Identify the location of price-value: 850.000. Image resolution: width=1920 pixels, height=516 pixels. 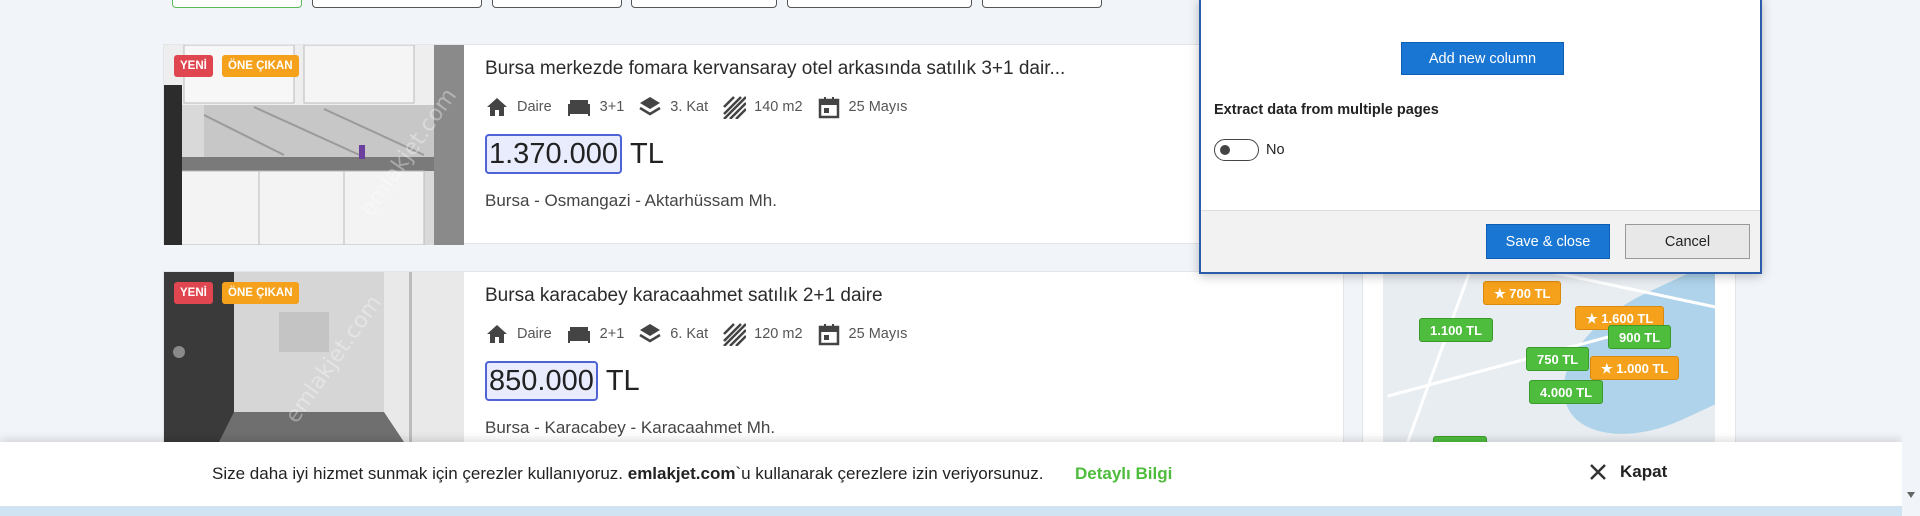
(541, 381).